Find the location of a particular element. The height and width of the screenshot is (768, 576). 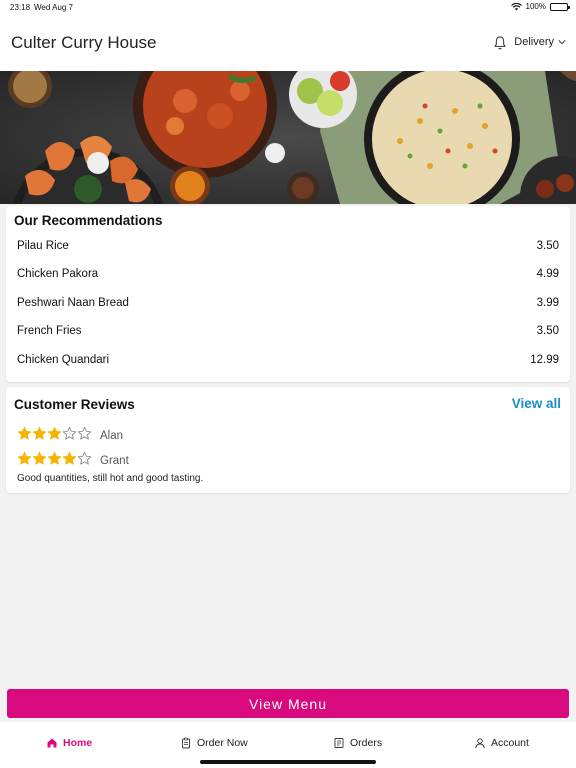

status-time: 23:18 is located at coordinates (20, 7).